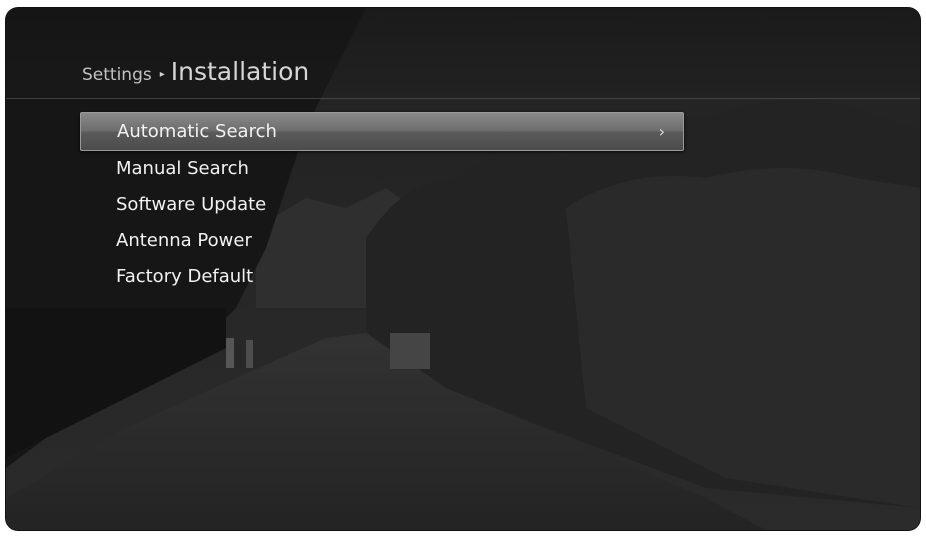 This screenshot has height=536, width=926. What do you see at coordinates (661, 131) in the screenshot?
I see `chevron-right-icon: ›` at bounding box center [661, 131].